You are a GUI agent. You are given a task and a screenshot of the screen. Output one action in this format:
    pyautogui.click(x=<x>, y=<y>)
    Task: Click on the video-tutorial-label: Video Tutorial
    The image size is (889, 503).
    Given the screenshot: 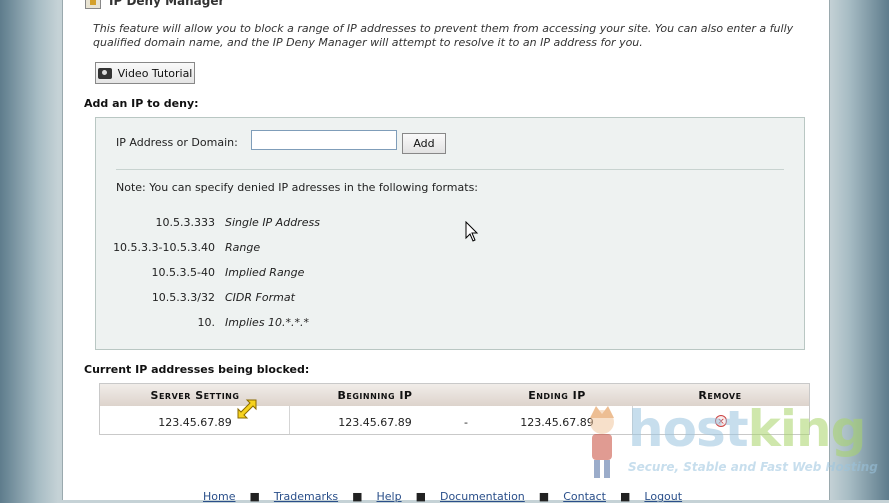 What is the action you would take?
    pyautogui.click(x=155, y=73)
    